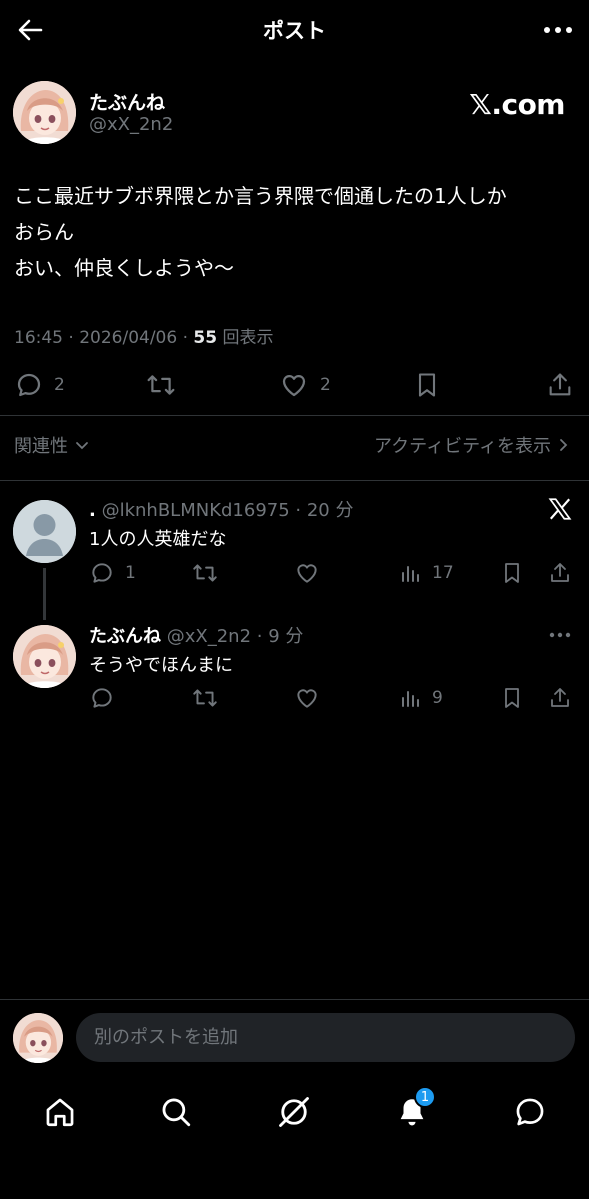  I want to click on composer-avatar, so click(38, 1038).